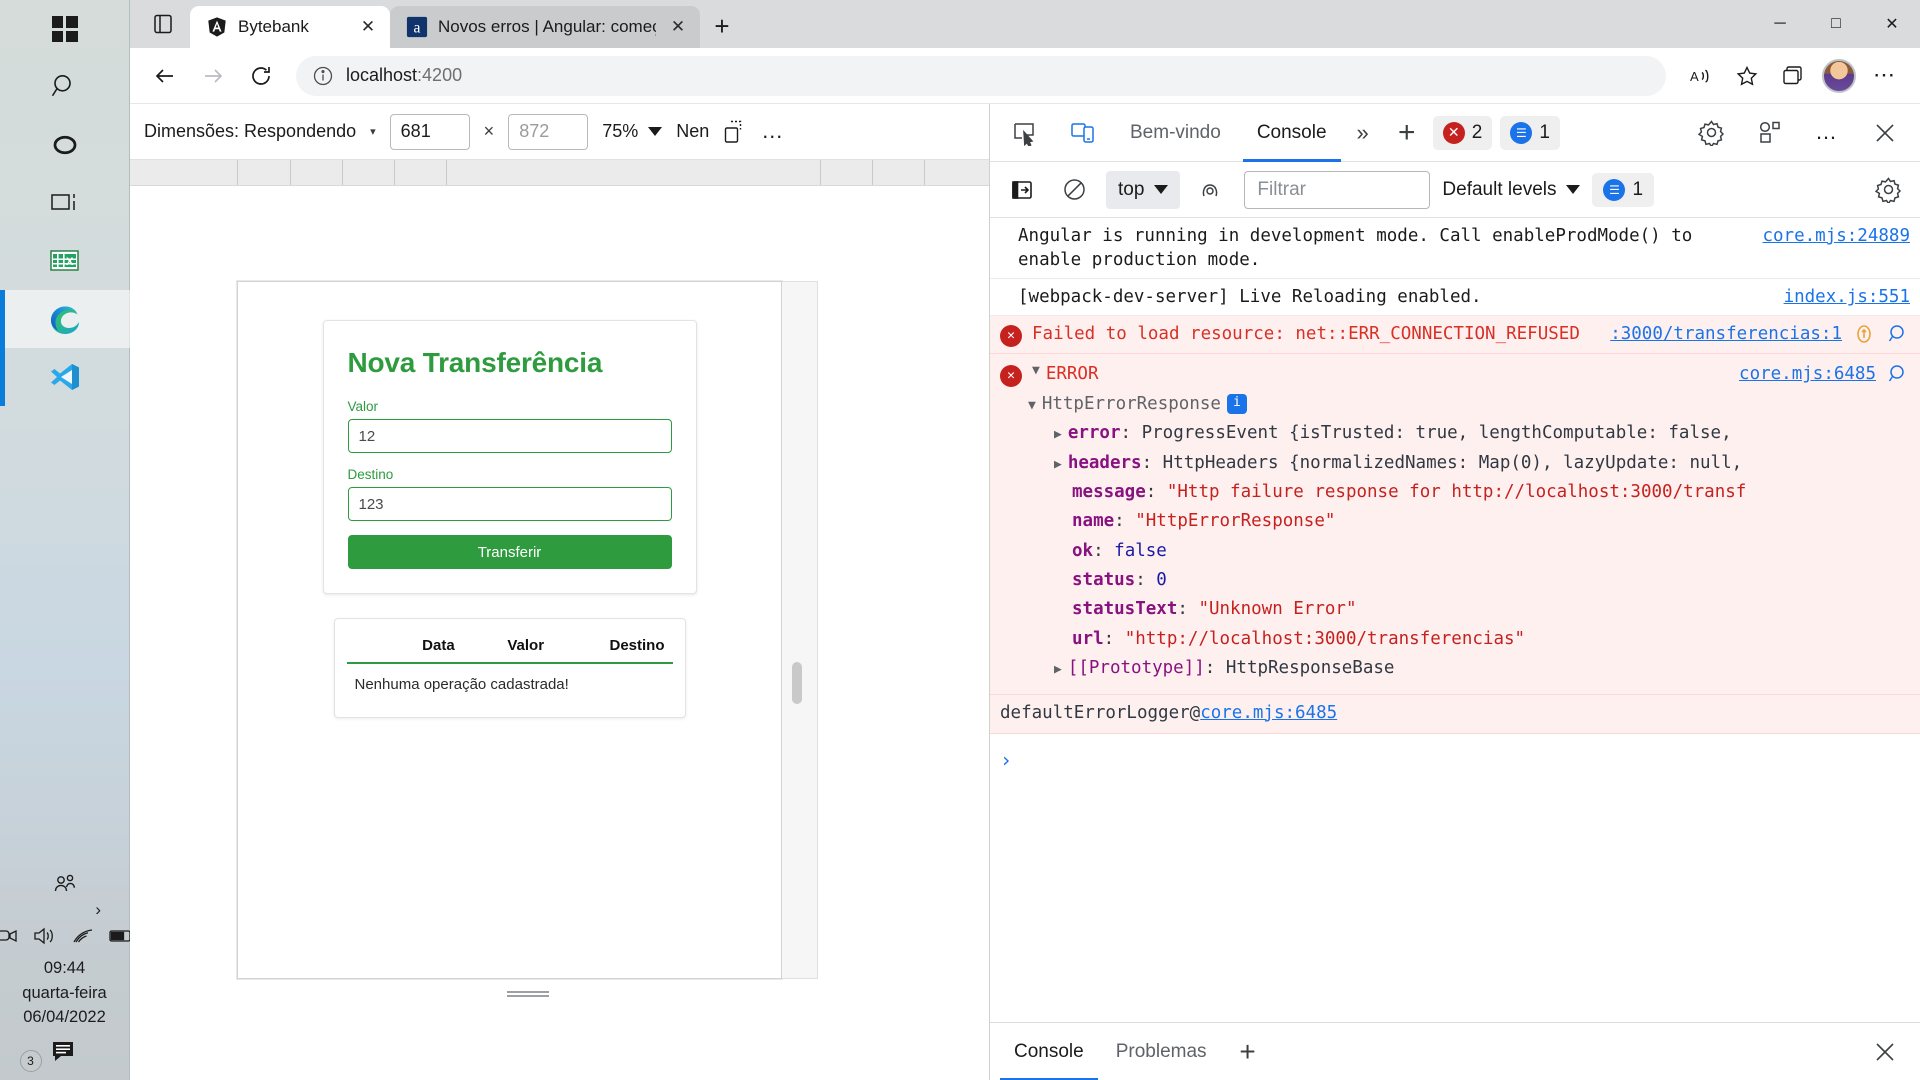  Describe the element at coordinates (1780, 24) in the screenshot. I see `minimize-button: ─` at that location.